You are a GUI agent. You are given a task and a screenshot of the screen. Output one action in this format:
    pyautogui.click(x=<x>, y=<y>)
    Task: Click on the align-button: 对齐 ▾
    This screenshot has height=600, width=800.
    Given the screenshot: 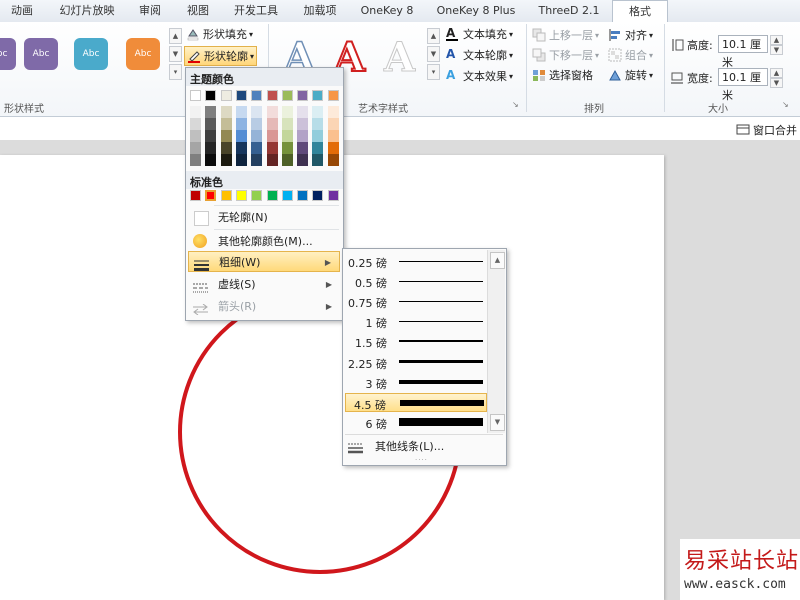 What is the action you would take?
    pyautogui.click(x=630, y=35)
    